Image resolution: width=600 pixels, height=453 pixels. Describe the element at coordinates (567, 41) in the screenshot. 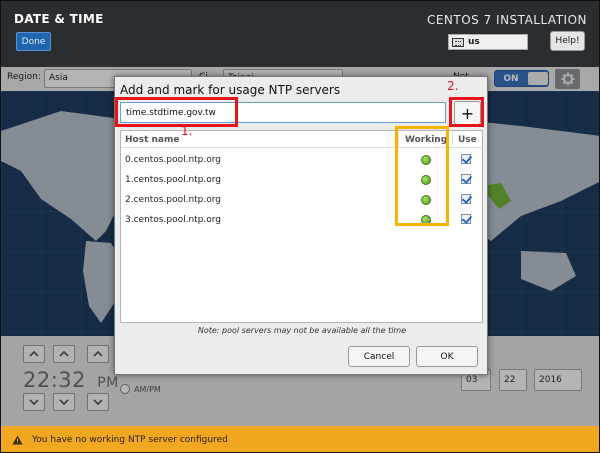

I see `help-button: Help!` at that location.